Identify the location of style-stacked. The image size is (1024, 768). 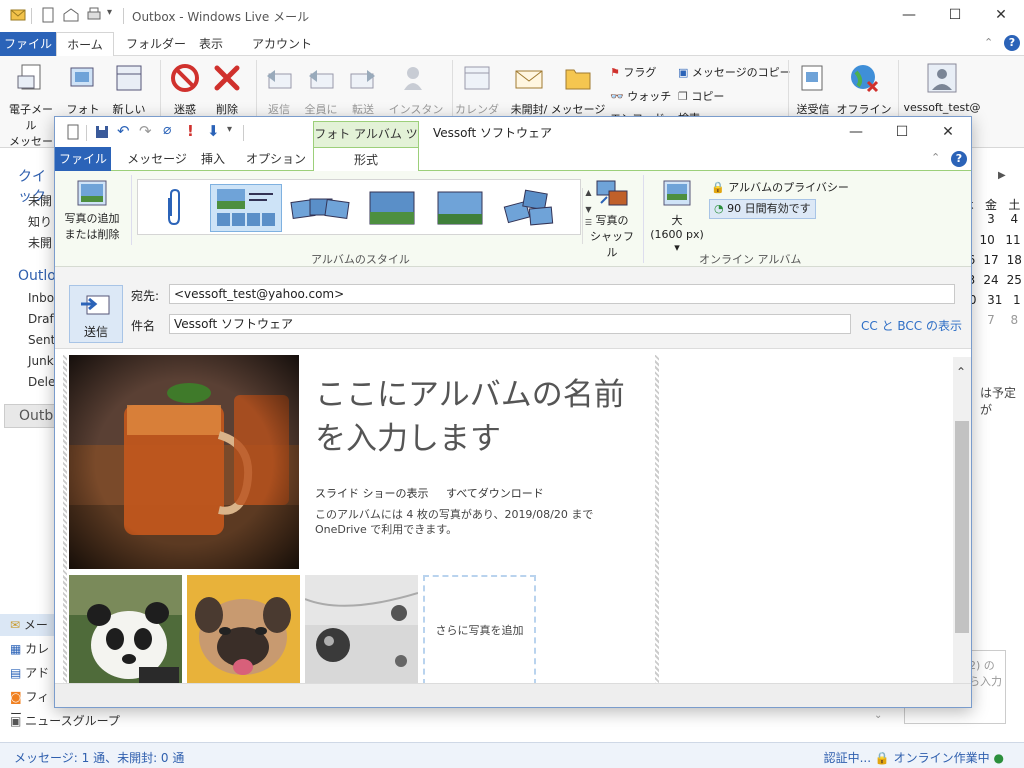
(320, 208).